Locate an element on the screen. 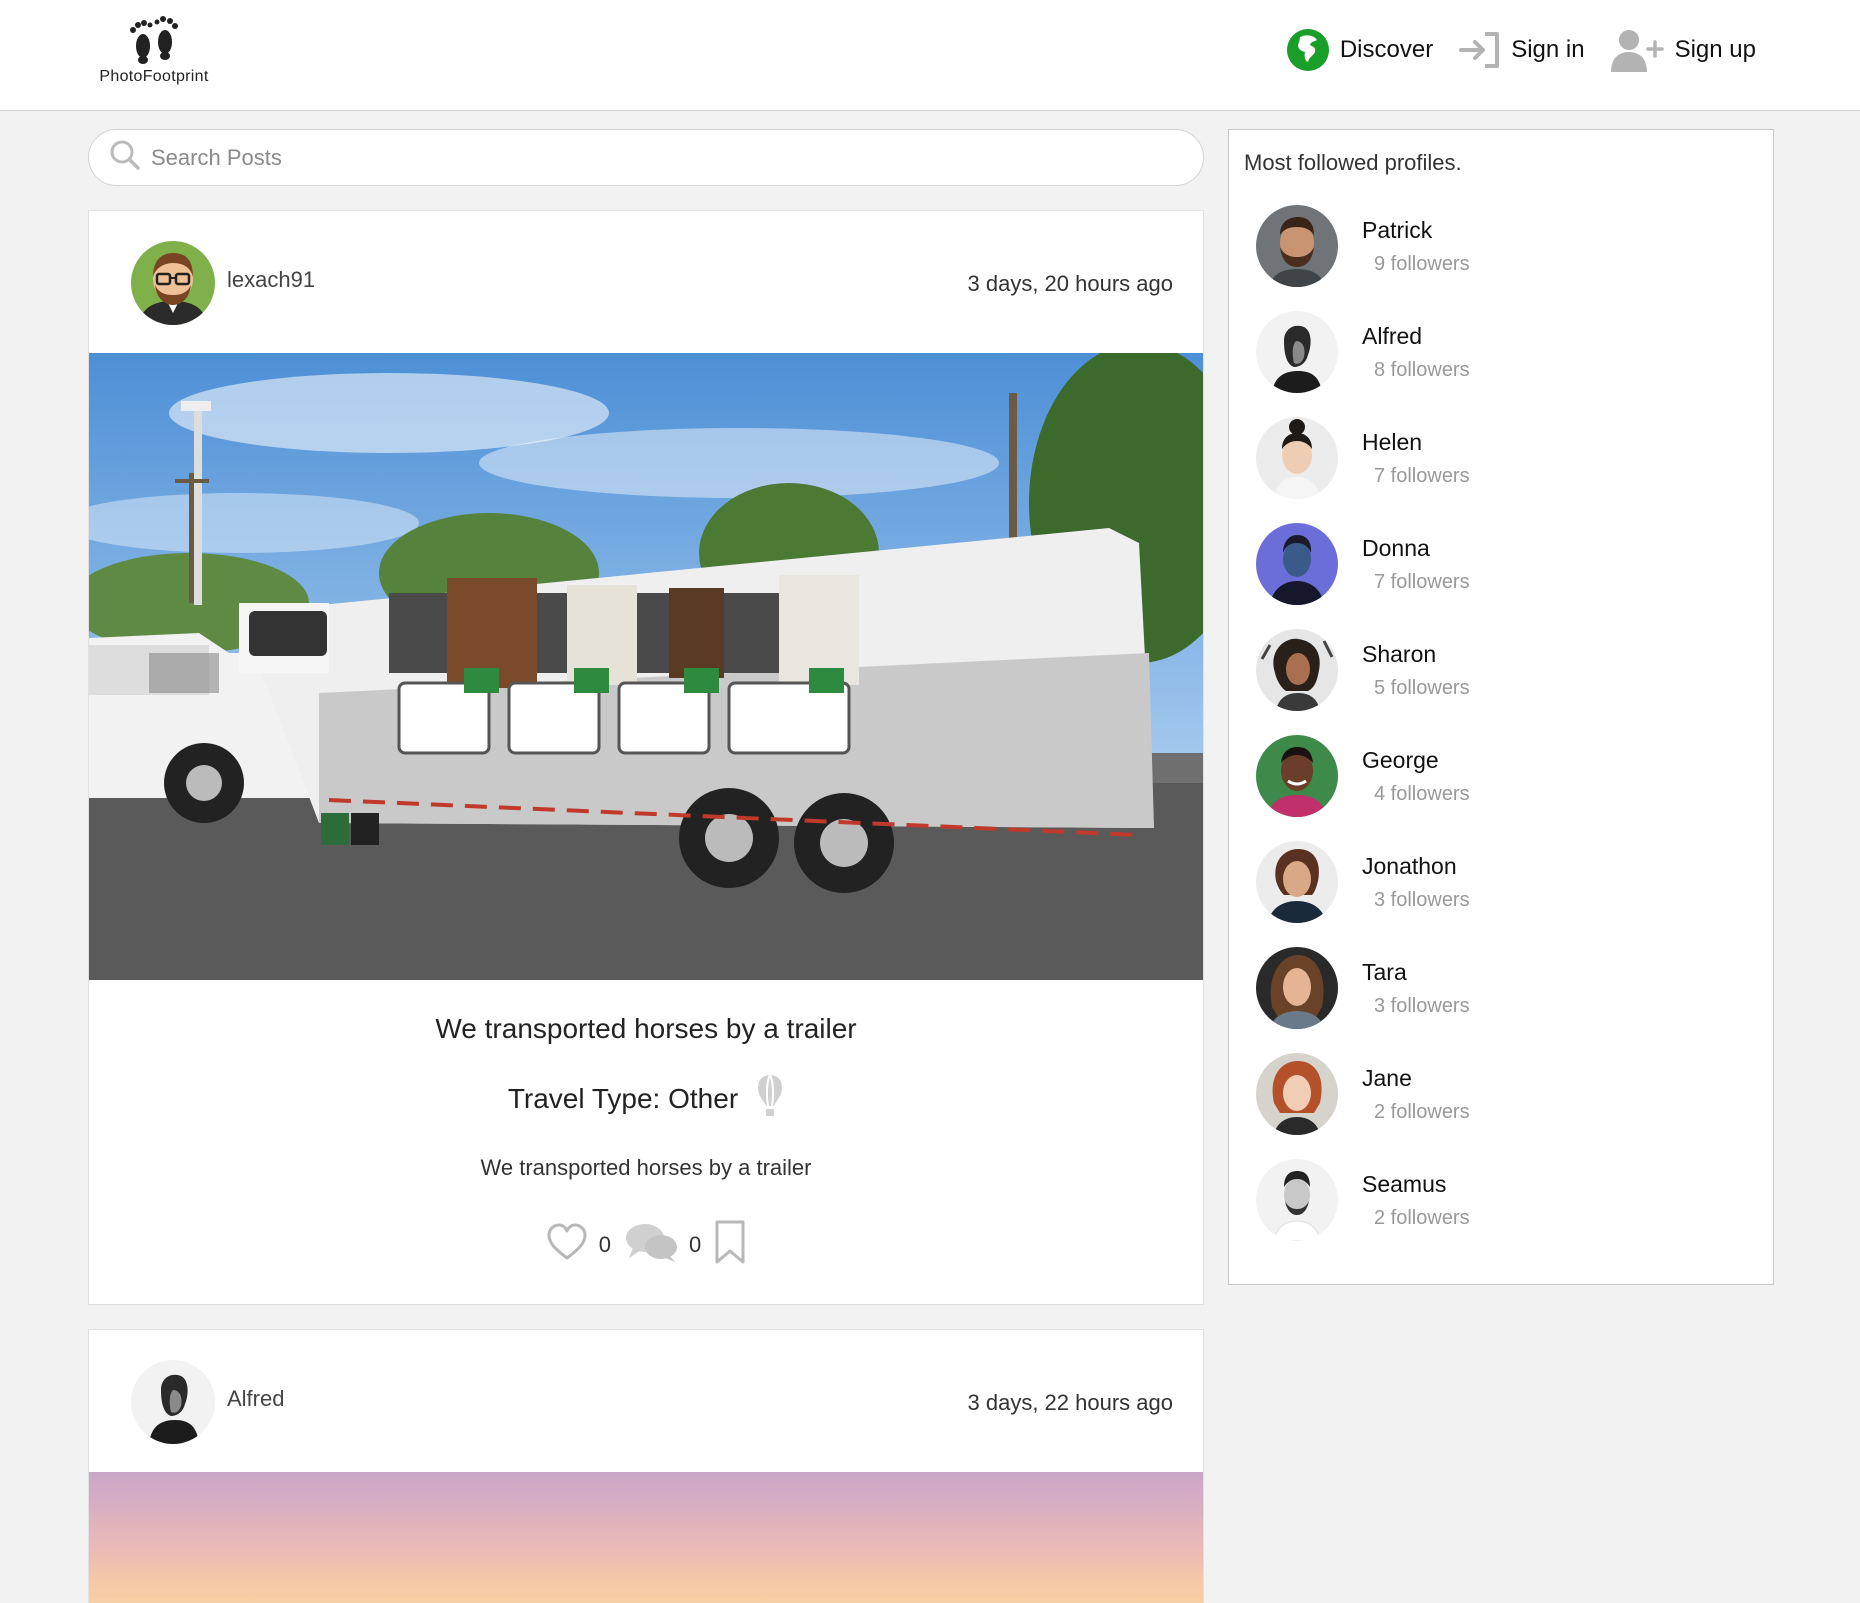 This screenshot has width=1860, height=1603. post-header: Alfred 3 days, 22 hours ago is located at coordinates (646, 1401).